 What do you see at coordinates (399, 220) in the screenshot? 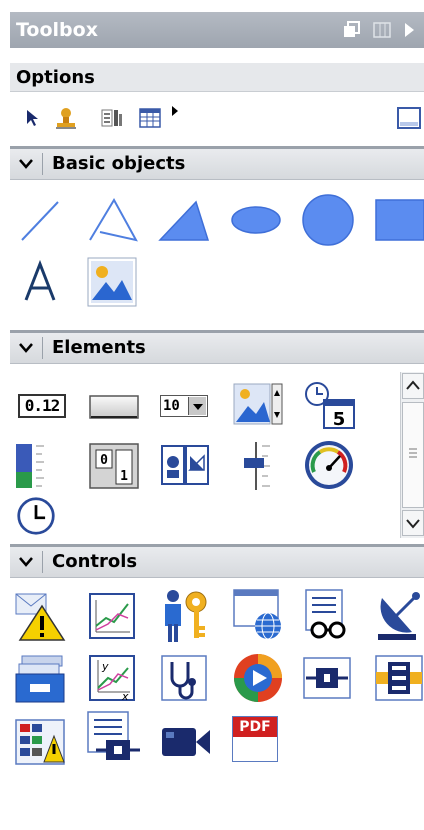
I see `rectangle-tool-icon` at bounding box center [399, 220].